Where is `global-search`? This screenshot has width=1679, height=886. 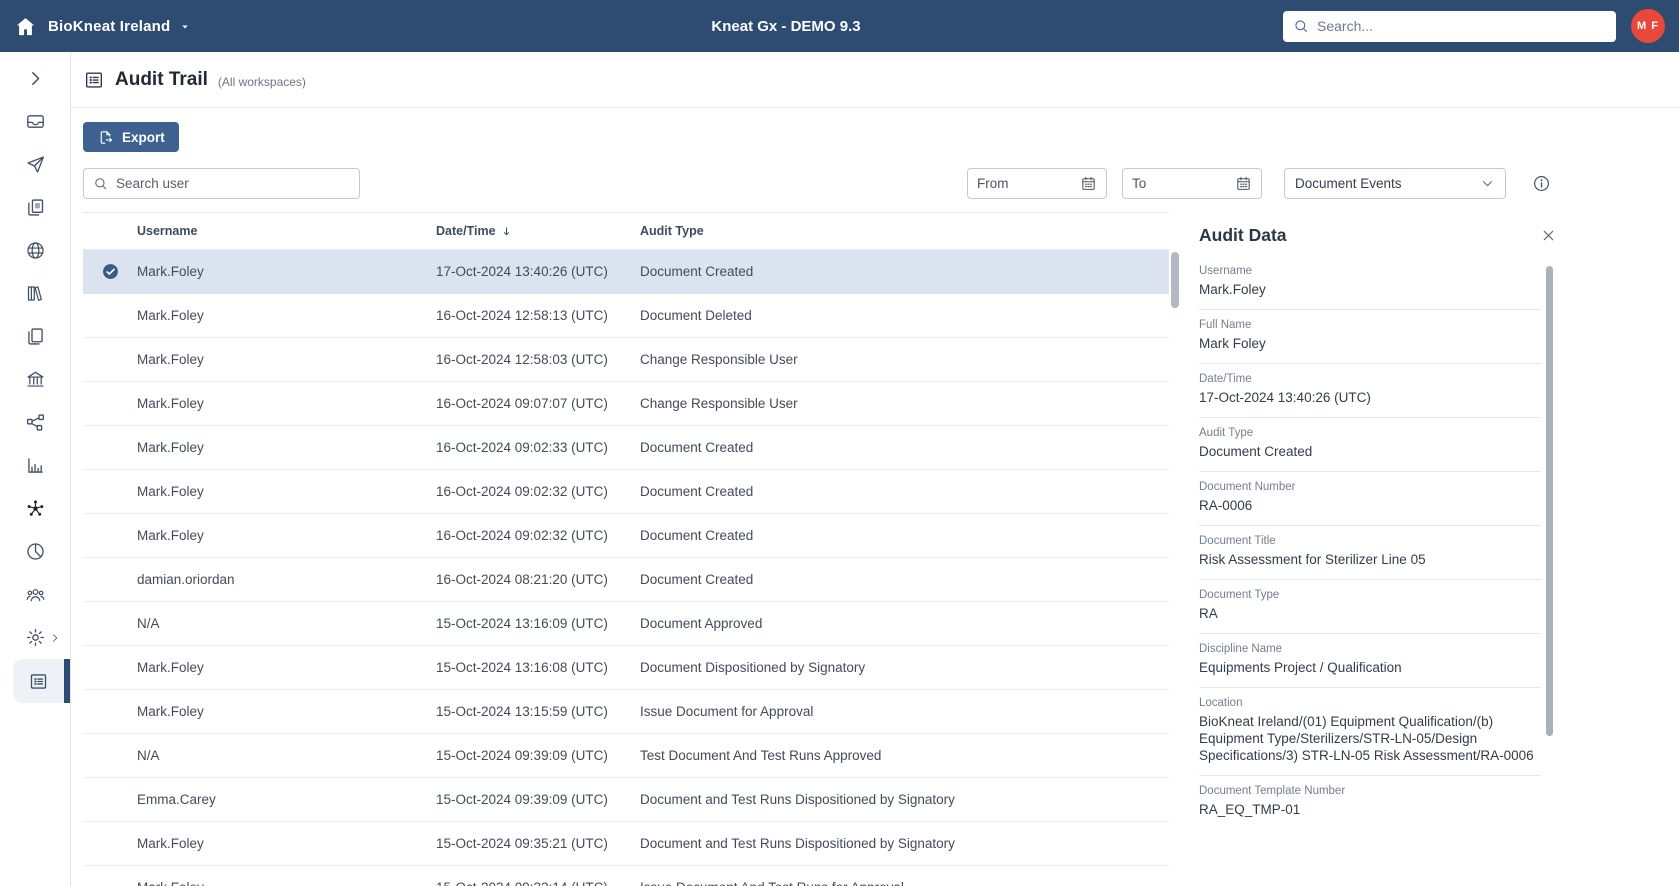 global-search is located at coordinates (1449, 26).